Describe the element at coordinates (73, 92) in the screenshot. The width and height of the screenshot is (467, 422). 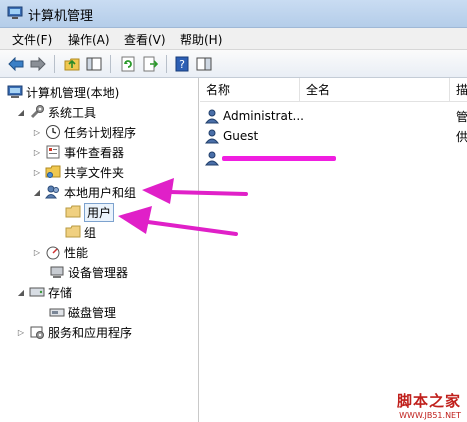
I see `tree-label-root: 计算机管理(本地)` at that location.